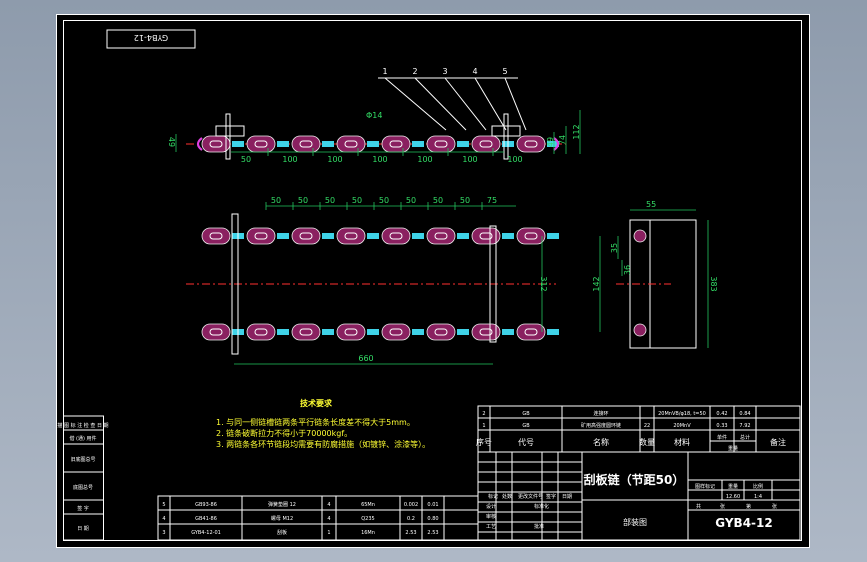 This screenshot has width=867, height=562. Describe the element at coordinates (550, 142) in the screenshot. I see `dim-right-small: 49` at that location.